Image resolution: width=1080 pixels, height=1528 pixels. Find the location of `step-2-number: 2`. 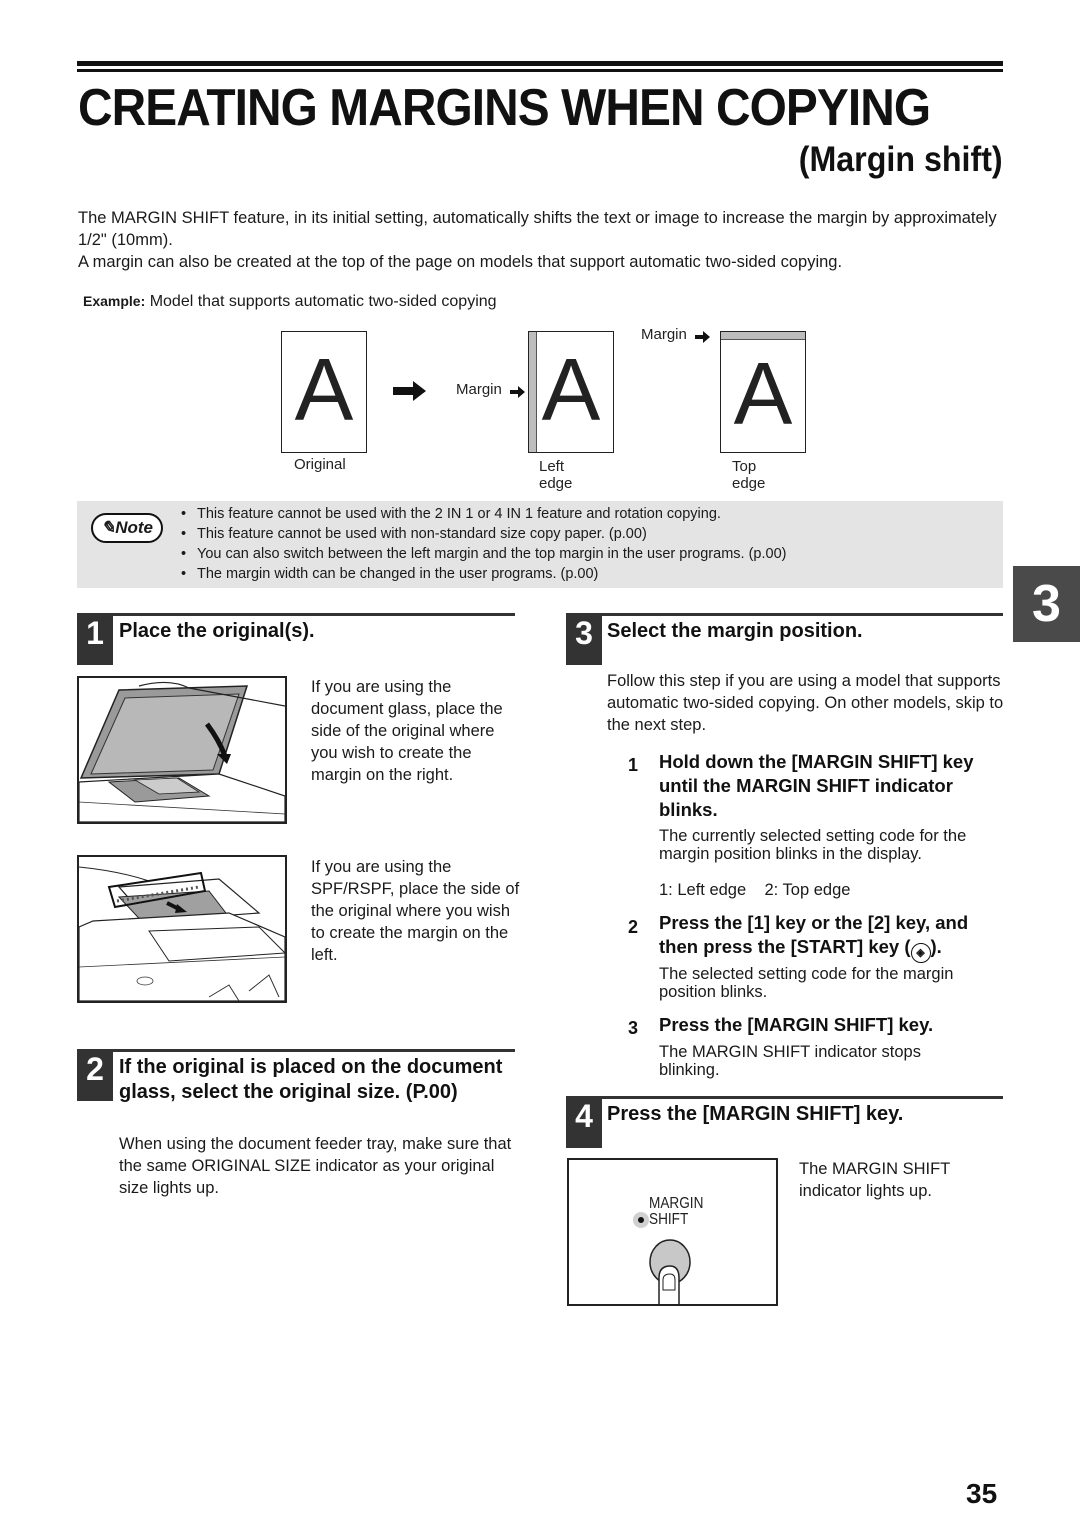

step-2-number: 2 is located at coordinates (95, 1075).